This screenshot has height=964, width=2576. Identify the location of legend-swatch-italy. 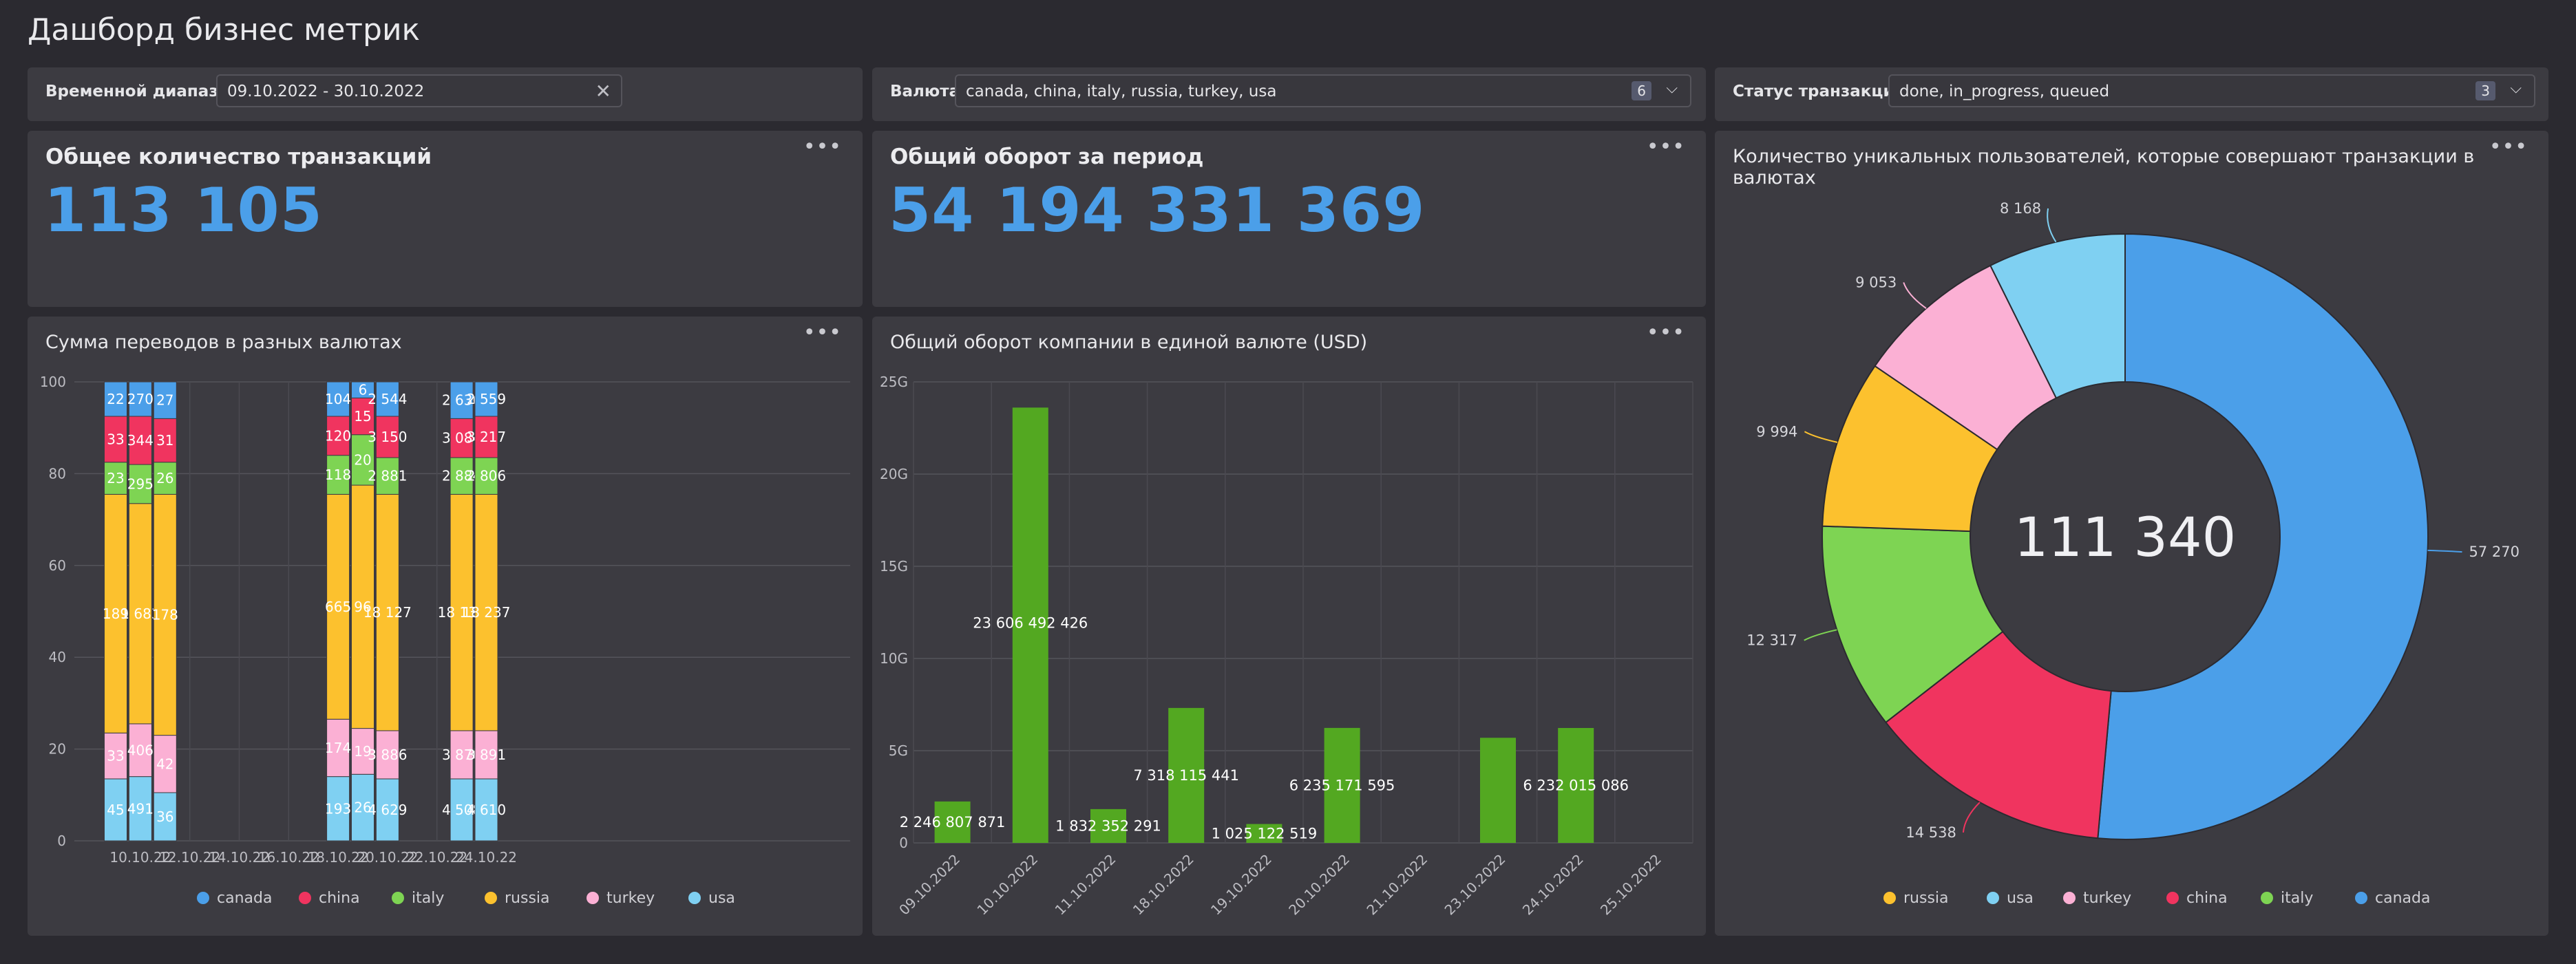
(2267, 898).